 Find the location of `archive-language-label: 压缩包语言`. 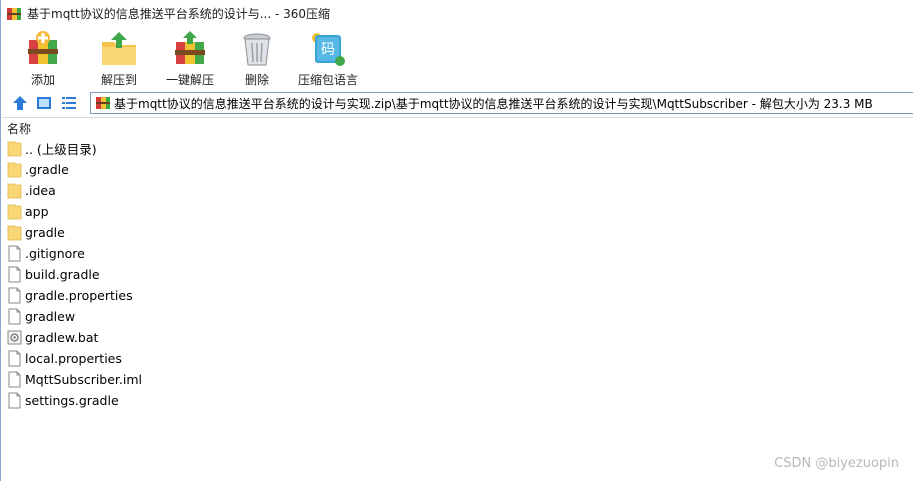

archive-language-label: 压缩包语言 is located at coordinates (327, 80).